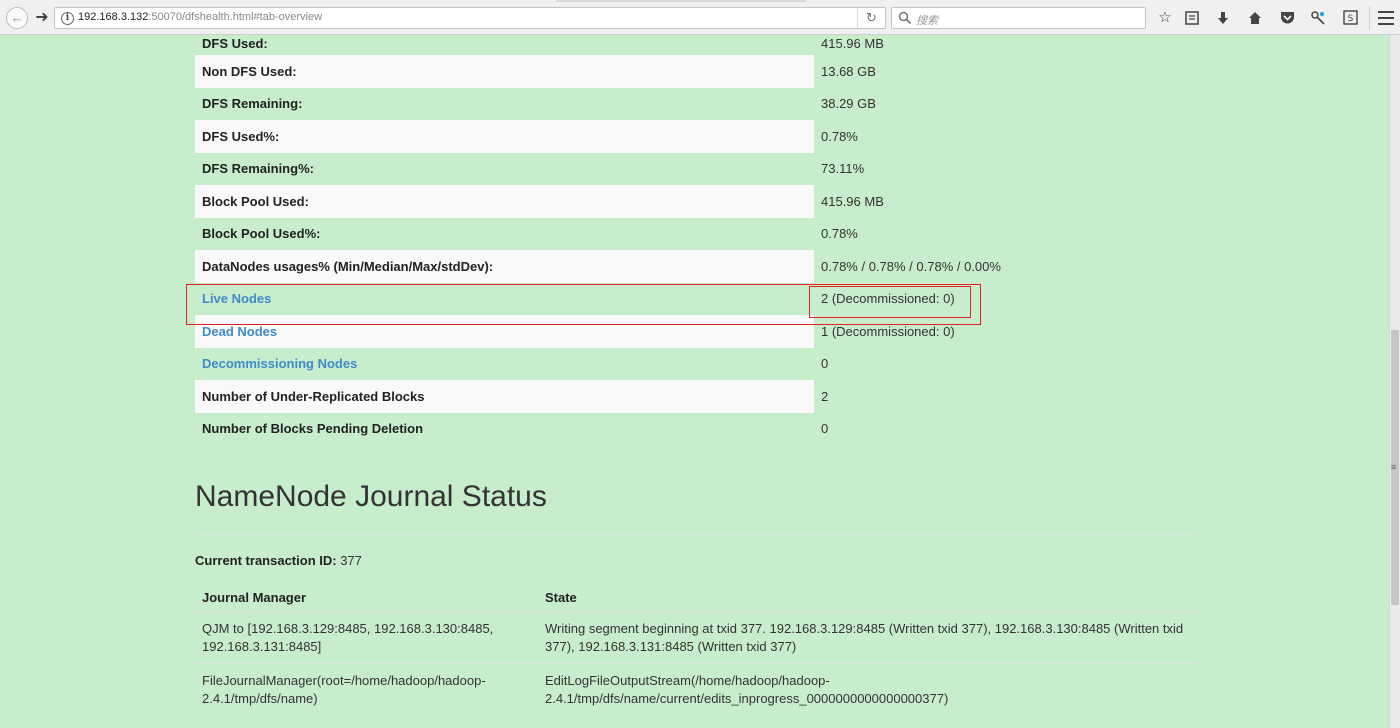  What do you see at coordinates (504, 429) in the screenshot?
I see `summary-label-cell: Number of Blocks Pending Deletion` at bounding box center [504, 429].